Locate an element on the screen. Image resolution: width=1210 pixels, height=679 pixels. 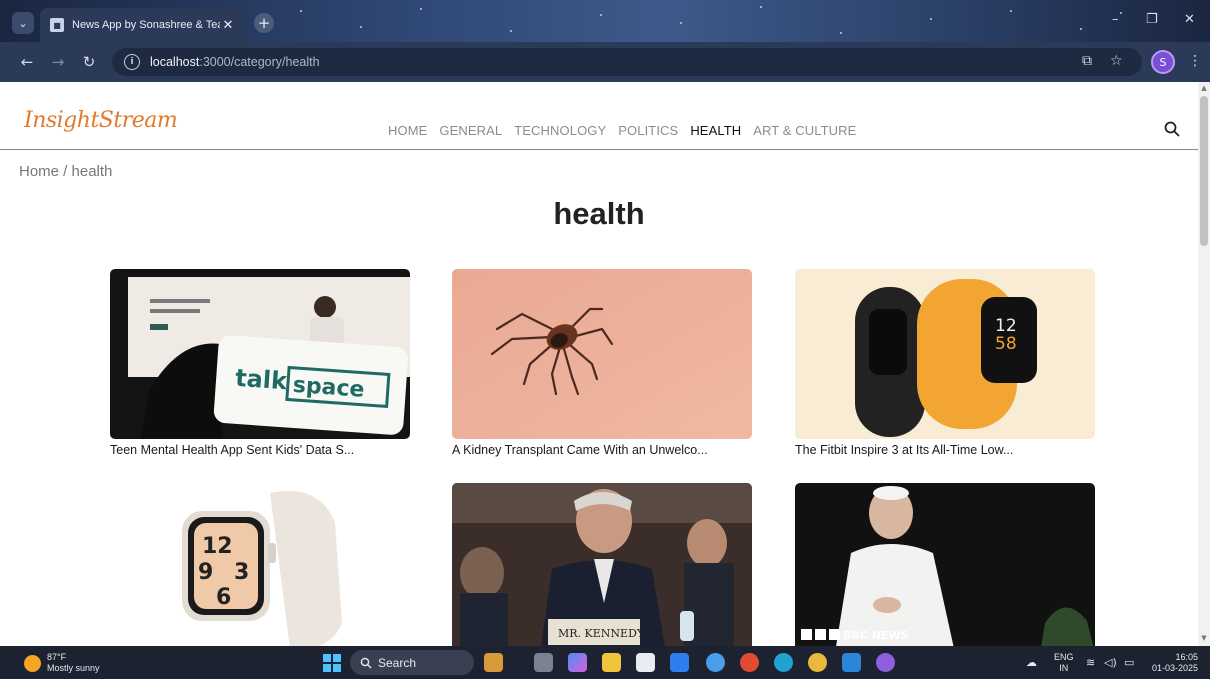
weather-widget: 87°F Mostly sunny is located at coordinates (62, 663).